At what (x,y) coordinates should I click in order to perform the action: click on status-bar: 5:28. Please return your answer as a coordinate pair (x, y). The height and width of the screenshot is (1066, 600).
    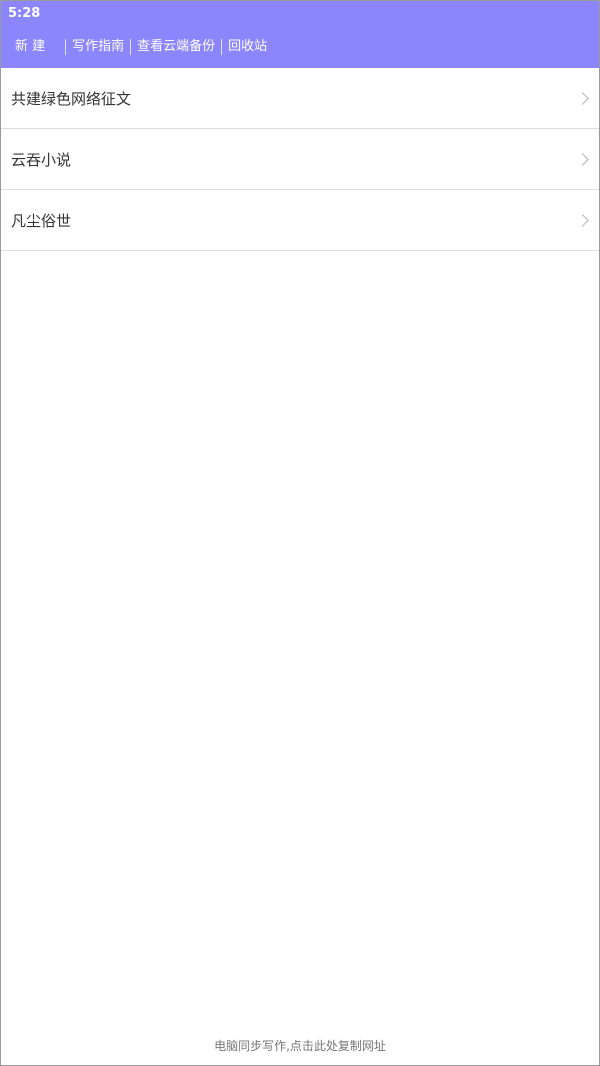
    Looking at the image, I should click on (300, 13).